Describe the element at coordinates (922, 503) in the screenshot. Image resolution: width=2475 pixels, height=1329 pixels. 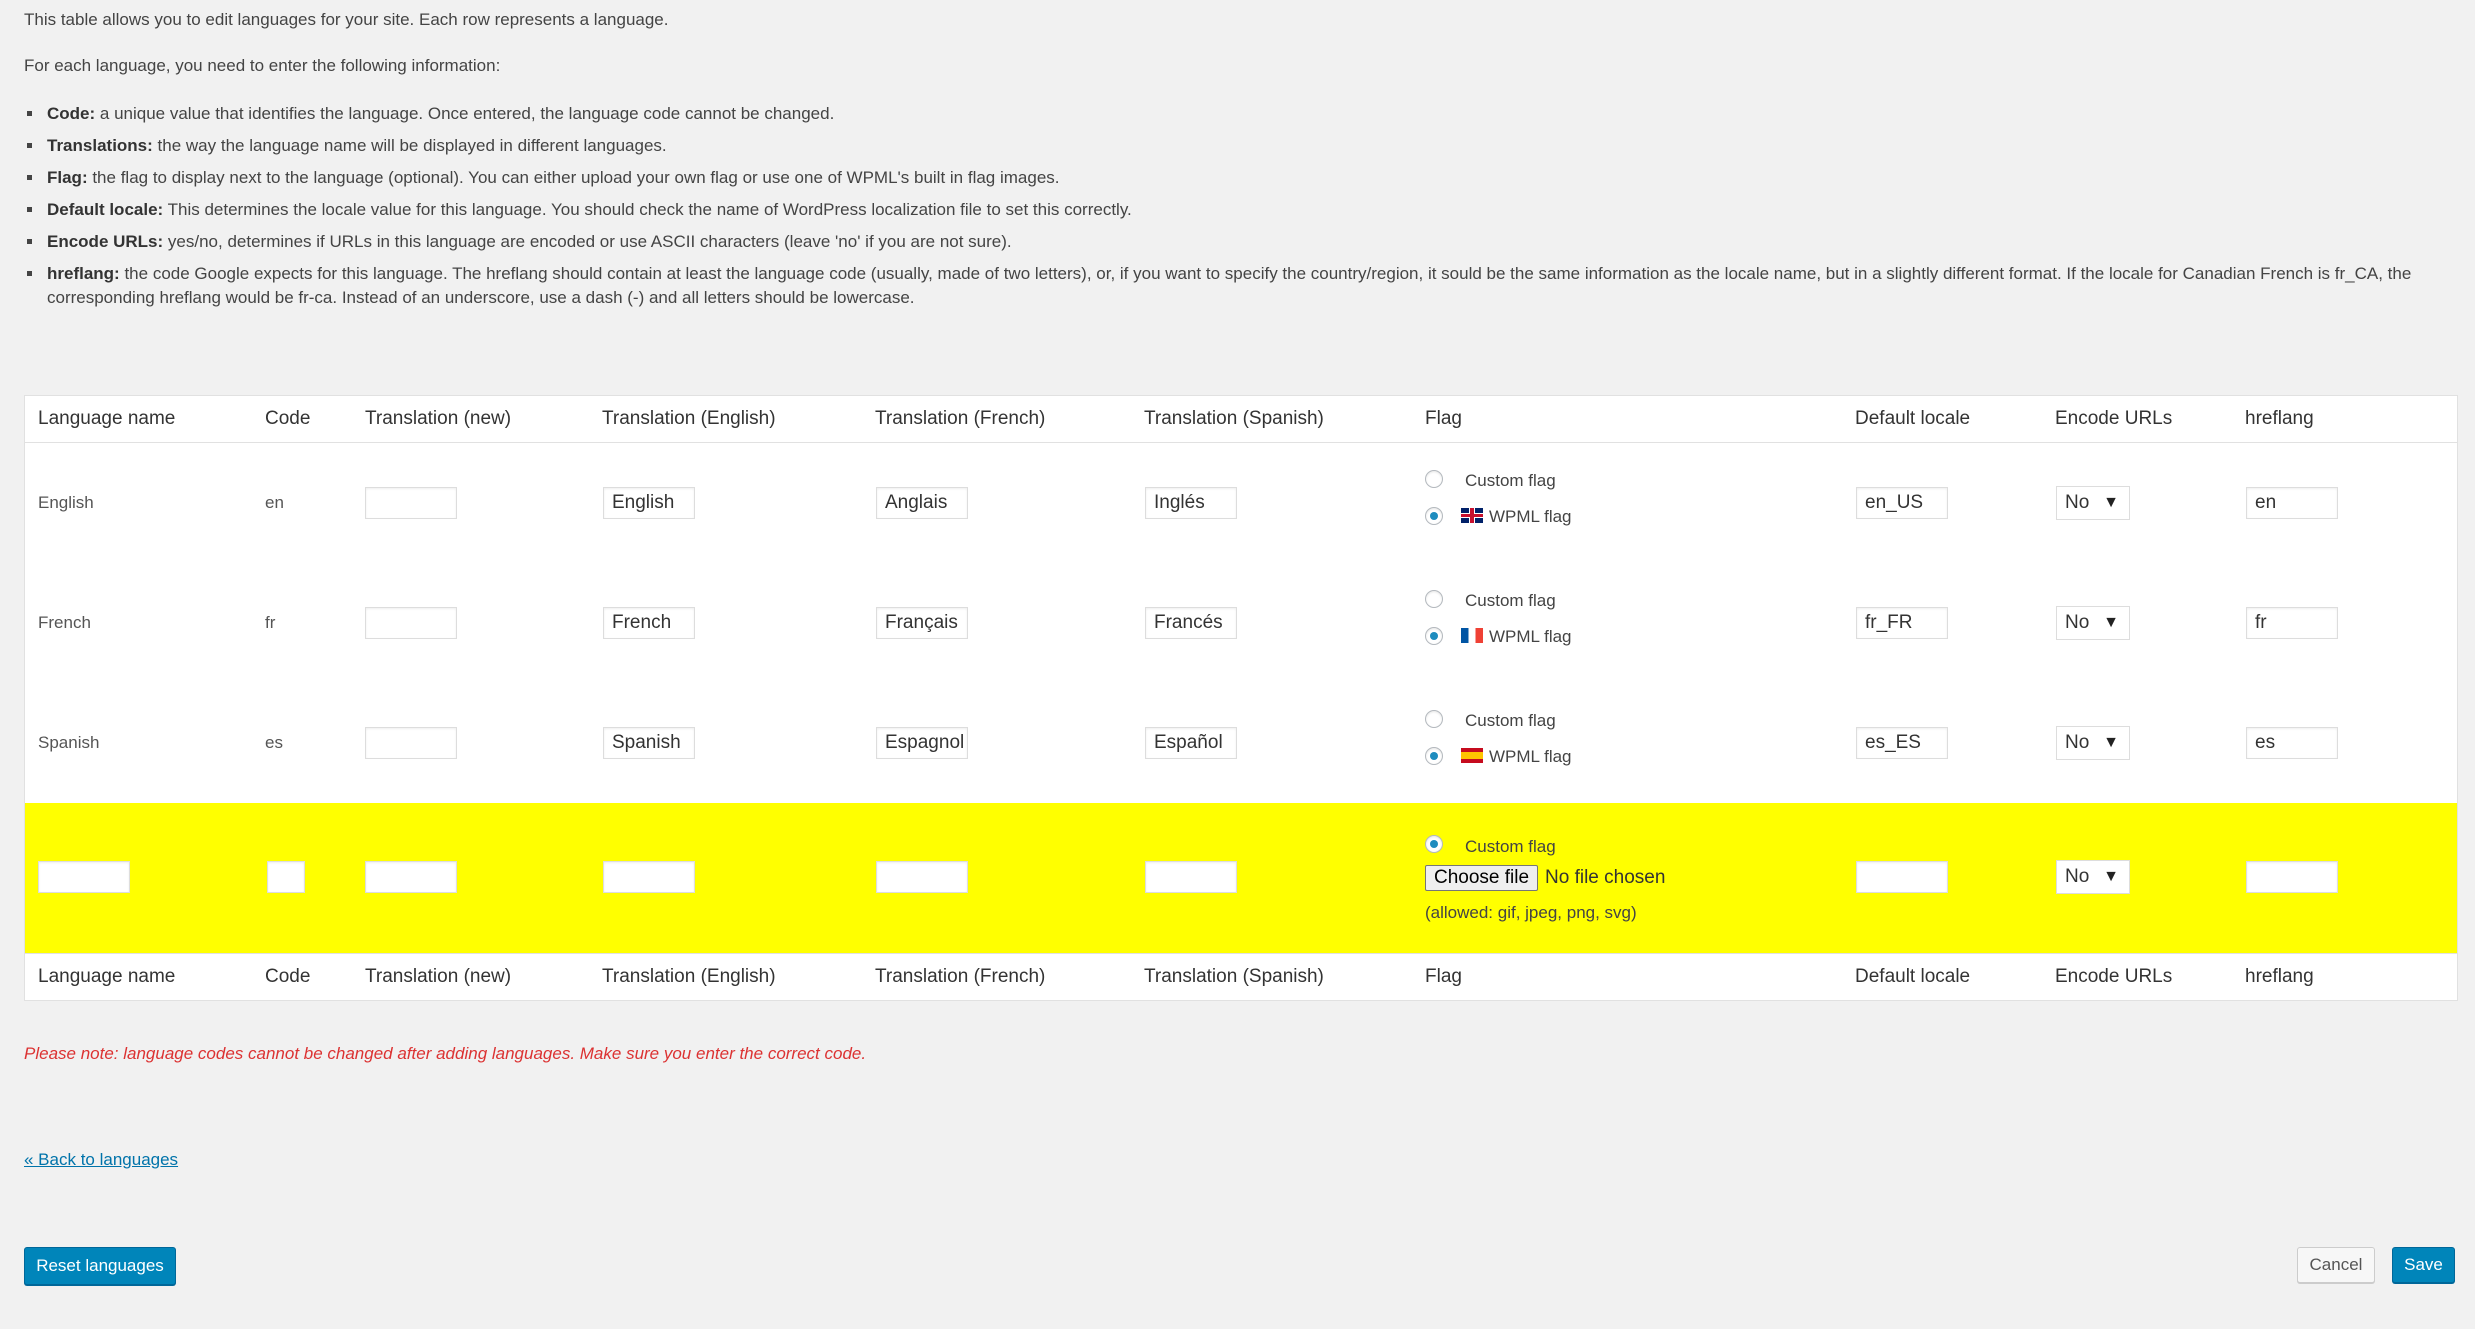
I see `translation-french-input: Anglais` at that location.